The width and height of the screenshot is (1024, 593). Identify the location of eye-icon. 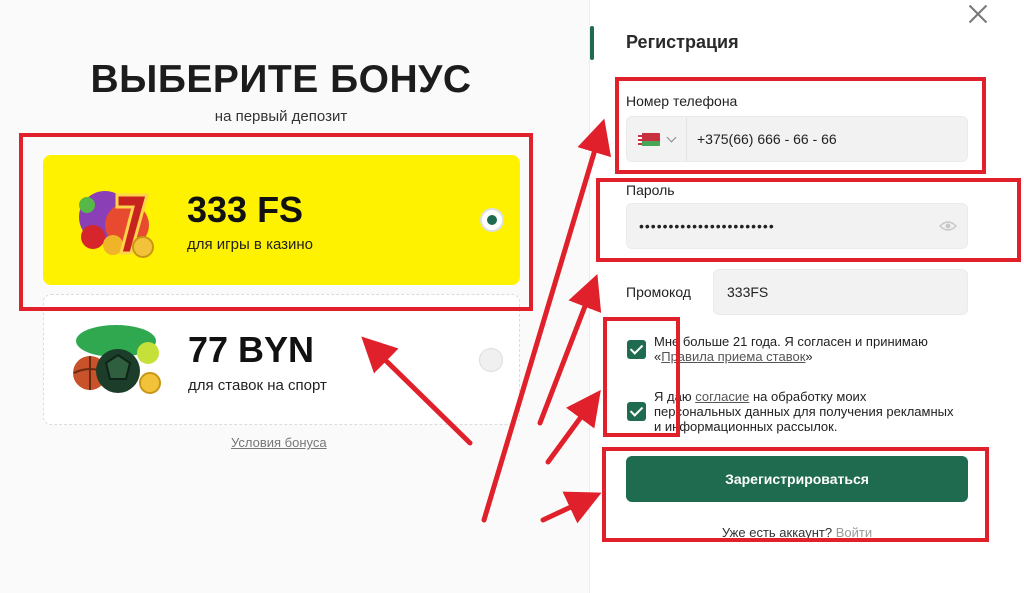
(948, 226).